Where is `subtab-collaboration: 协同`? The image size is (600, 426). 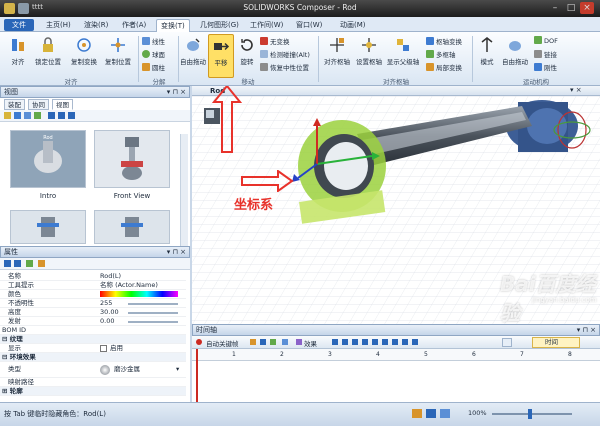 subtab-collaboration: 协同 is located at coordinates (38, 104).